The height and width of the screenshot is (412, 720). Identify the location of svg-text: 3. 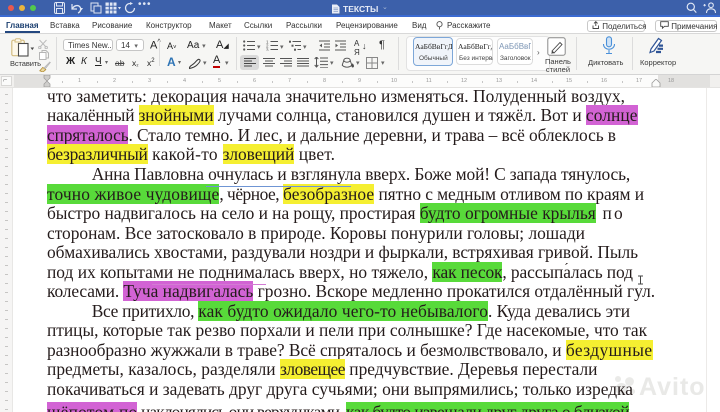
(267, 49).